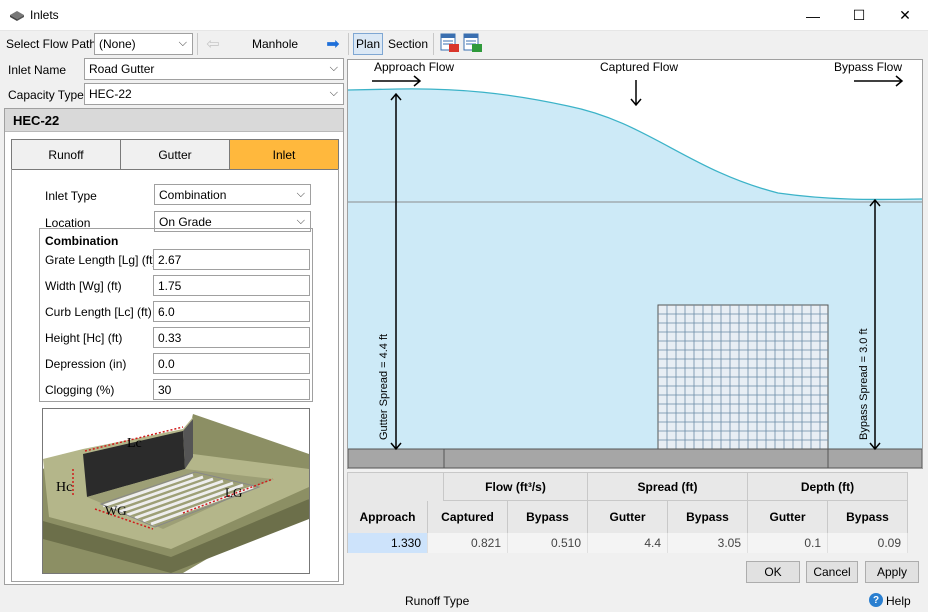 This screenshot has width=928, height=612. Describe the element at coordinates (437, 601) in the screenshot. I see `status-text: Runoff Type` at that location.